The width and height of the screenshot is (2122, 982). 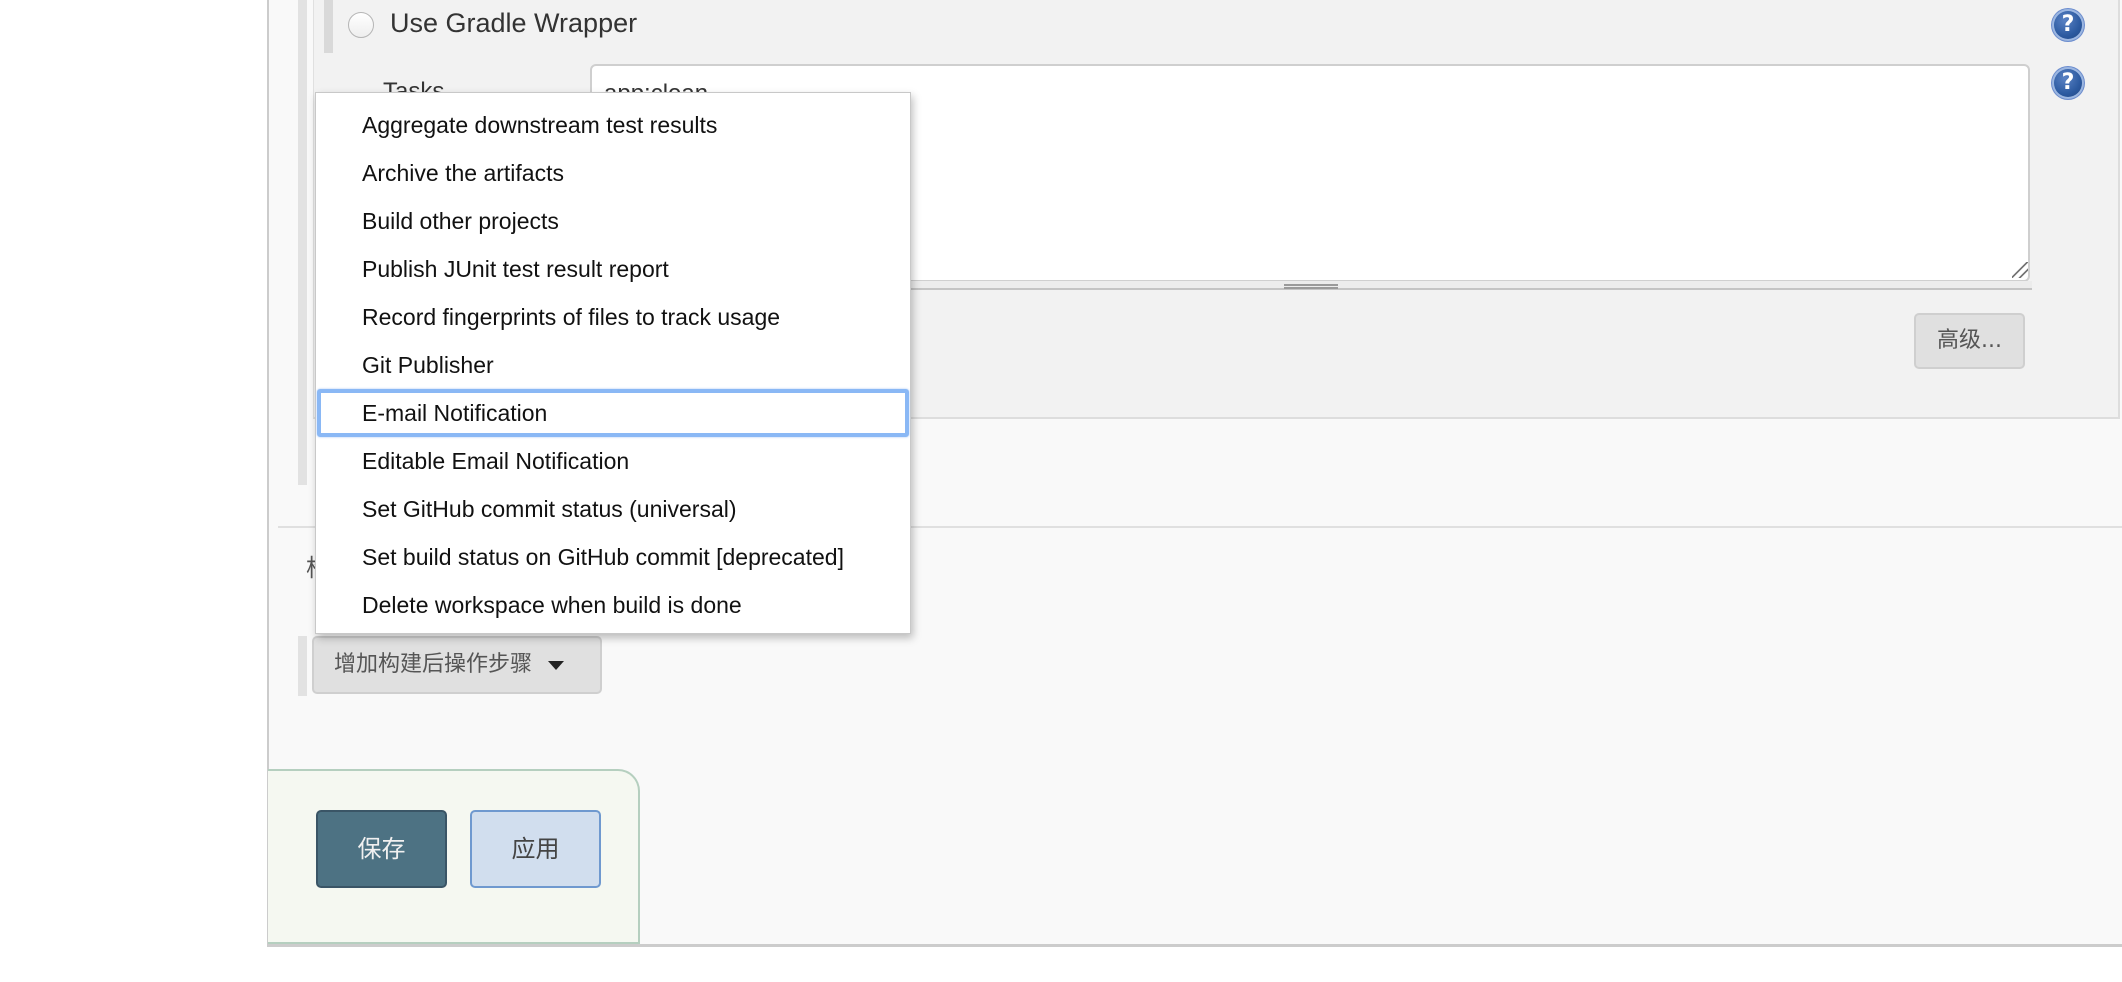 I want to click on add-post-build-step-label: 增加构建后操作步骤, so click(x=433, y=664).